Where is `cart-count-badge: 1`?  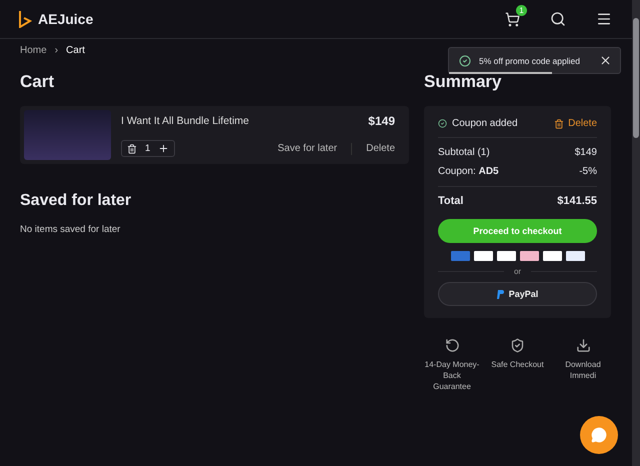
cart-count-badge: 1 is located at coordinates (521, 10).